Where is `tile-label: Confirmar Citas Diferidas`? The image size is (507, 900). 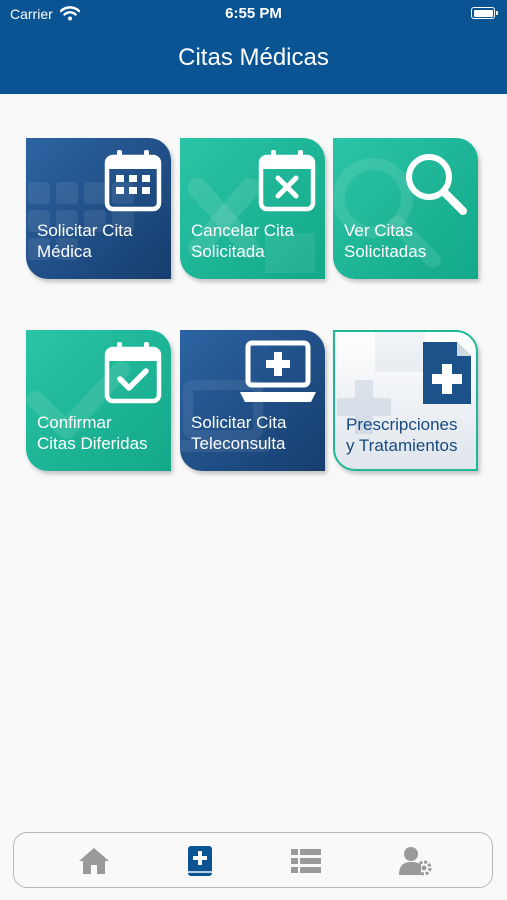 tile-label: Confirmar Citas Diferidas is located at coordinates (92, 433).